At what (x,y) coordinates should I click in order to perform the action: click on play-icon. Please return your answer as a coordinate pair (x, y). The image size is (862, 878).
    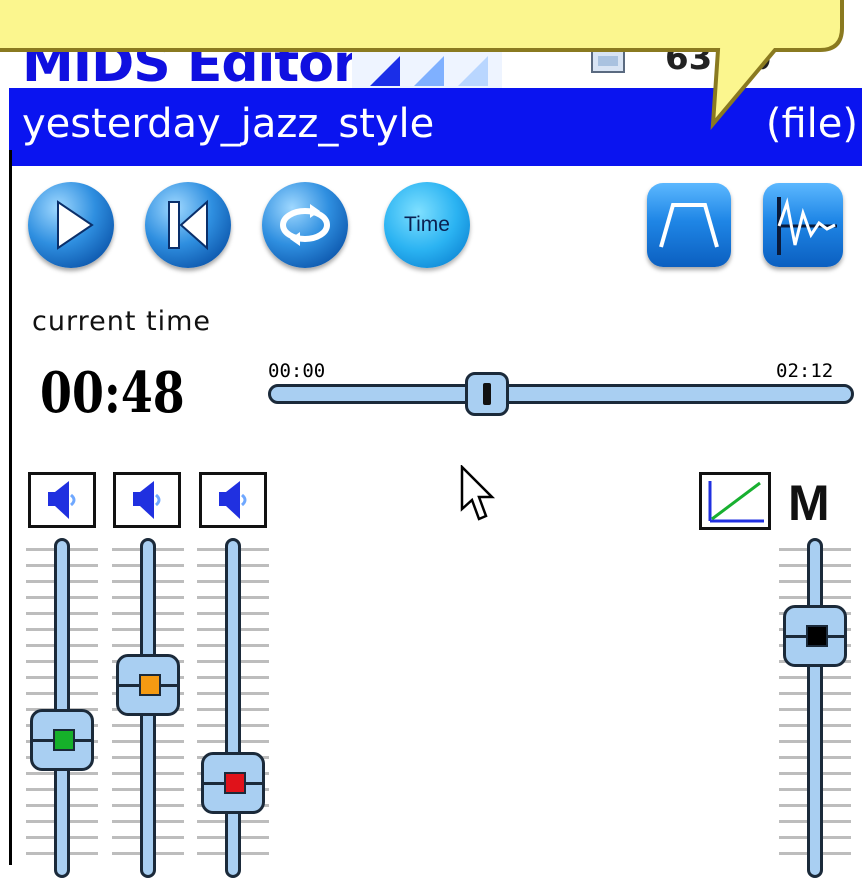
    Looking at the image, I should click on (75, 225).